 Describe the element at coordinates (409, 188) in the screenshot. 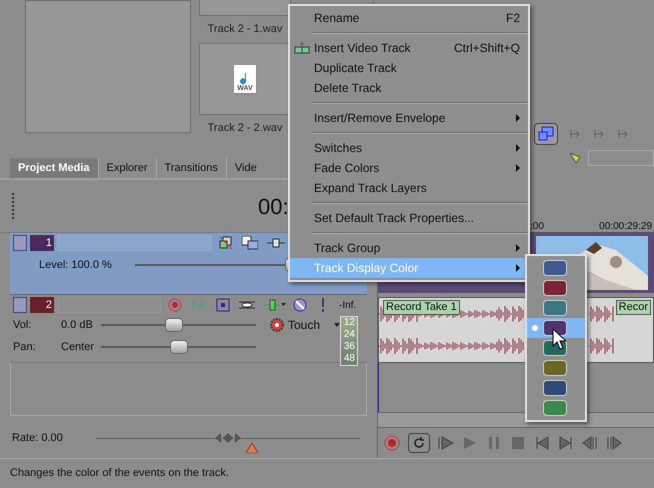

I see `menu-item: Expand Track Layers` at that location.